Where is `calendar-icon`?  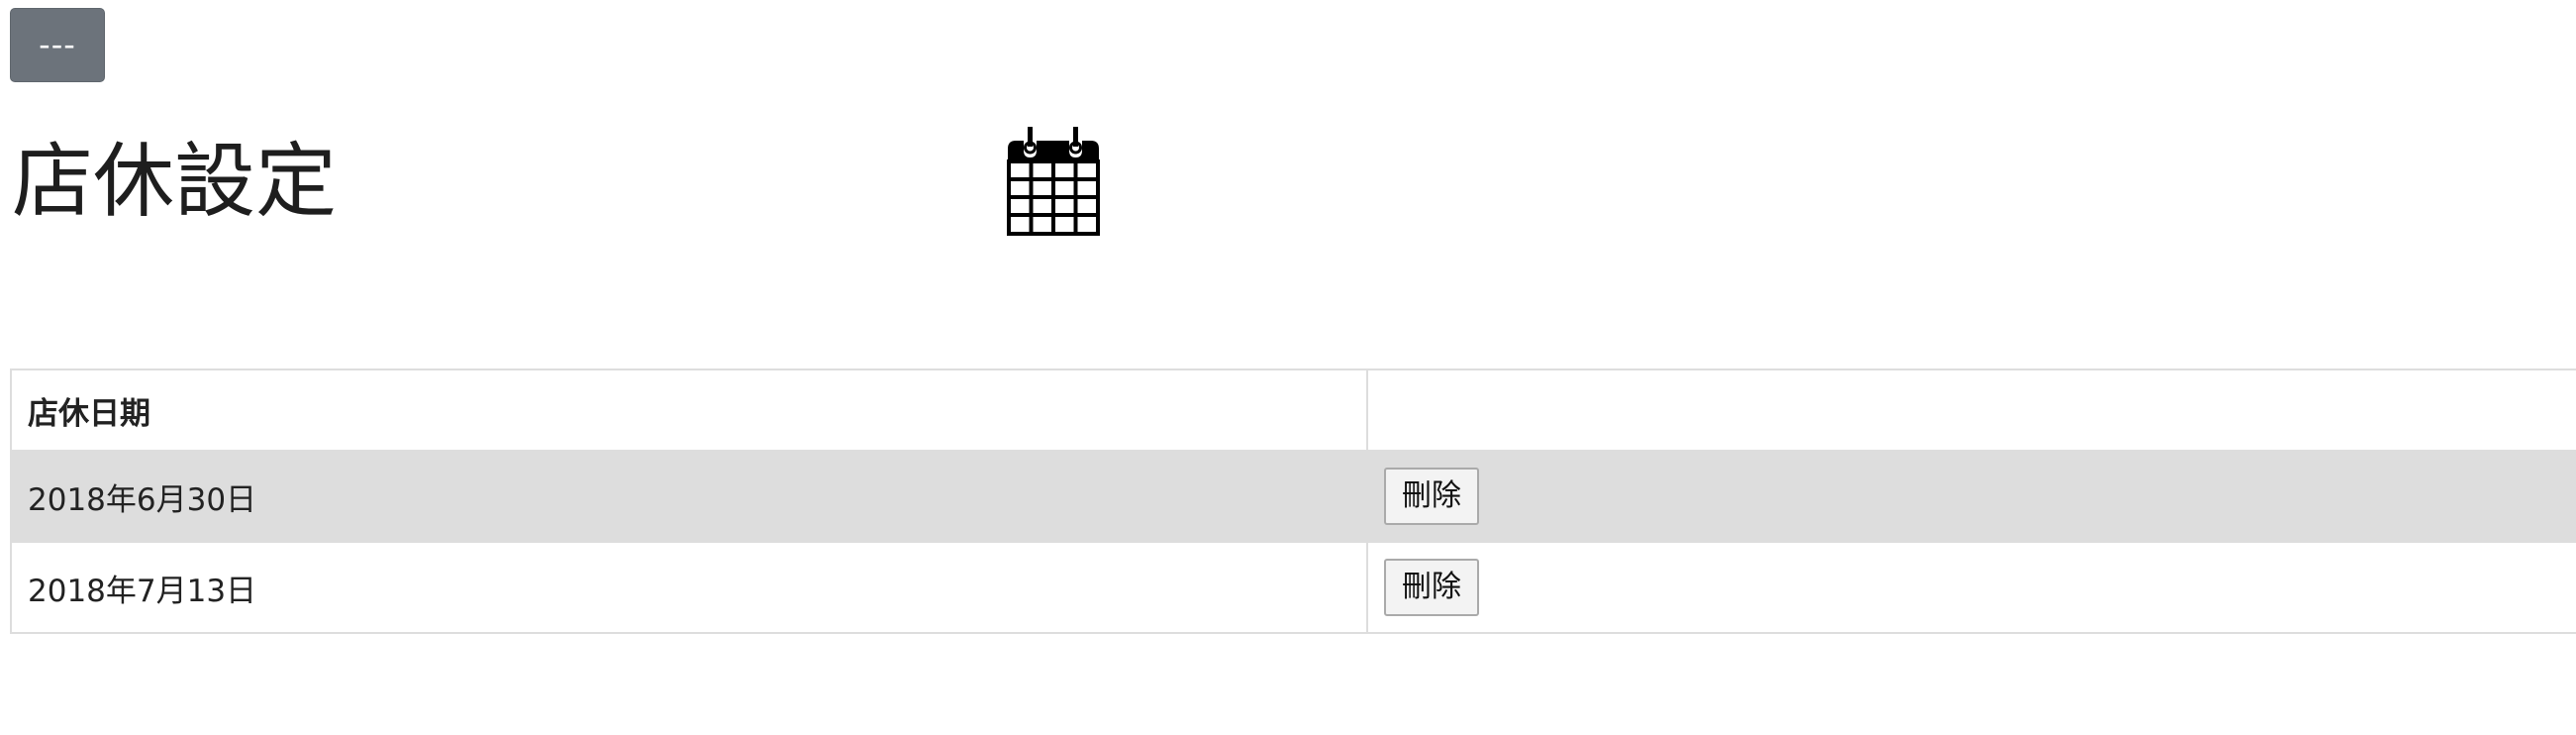 calendar-icon is located at coordinates (1053, 181).